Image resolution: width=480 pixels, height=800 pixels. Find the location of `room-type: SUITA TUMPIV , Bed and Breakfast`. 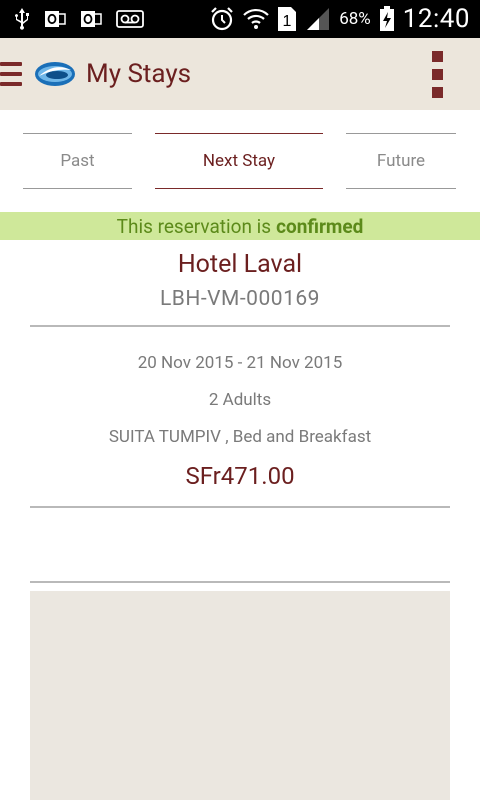

room-type: SUITA TUMPIV , Bed and Breakfast is located at coordinates (240, 437).